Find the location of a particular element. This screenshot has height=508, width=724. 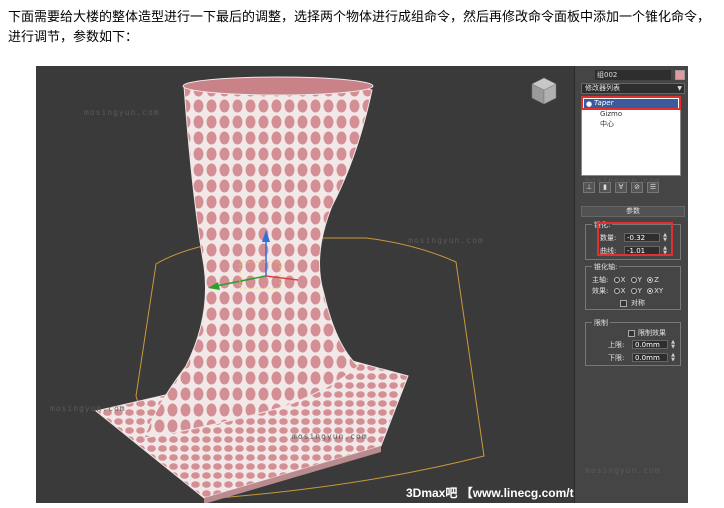

lower-limit-value: 0.0mm is located at coordinates (647, 358).